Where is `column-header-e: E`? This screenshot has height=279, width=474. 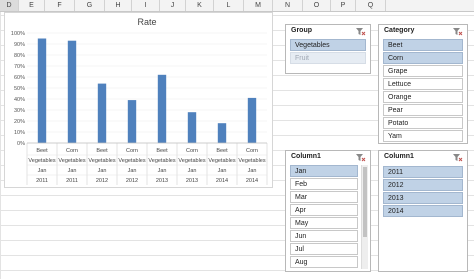
column-header-e: E is located at coordinates (32, 5).